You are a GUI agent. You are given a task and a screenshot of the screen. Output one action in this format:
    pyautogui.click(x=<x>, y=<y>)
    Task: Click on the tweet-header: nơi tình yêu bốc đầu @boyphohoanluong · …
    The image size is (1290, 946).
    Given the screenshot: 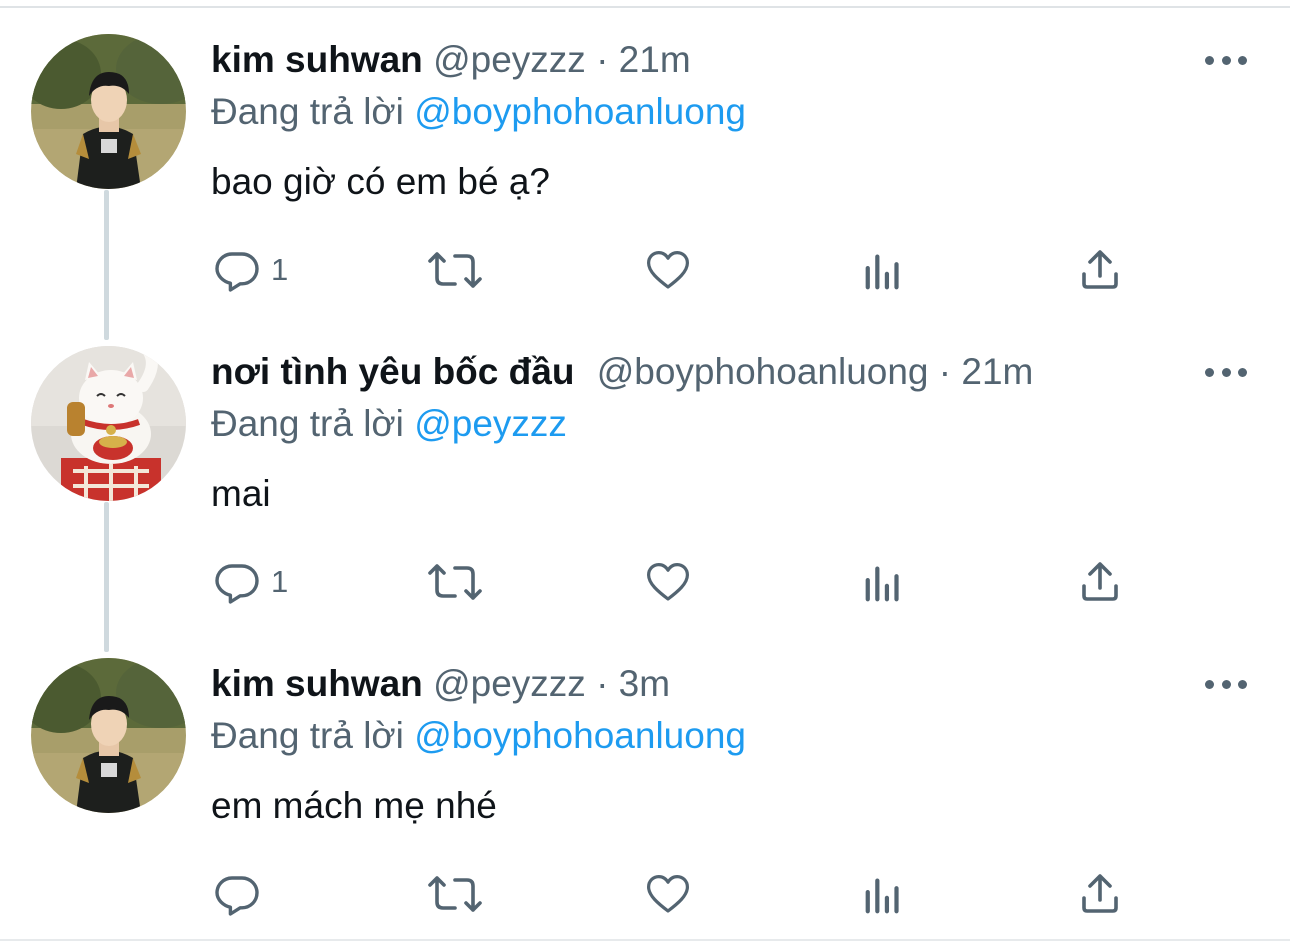 What is the action you would take?
    pyautogui.click(x=622, y=372)
    